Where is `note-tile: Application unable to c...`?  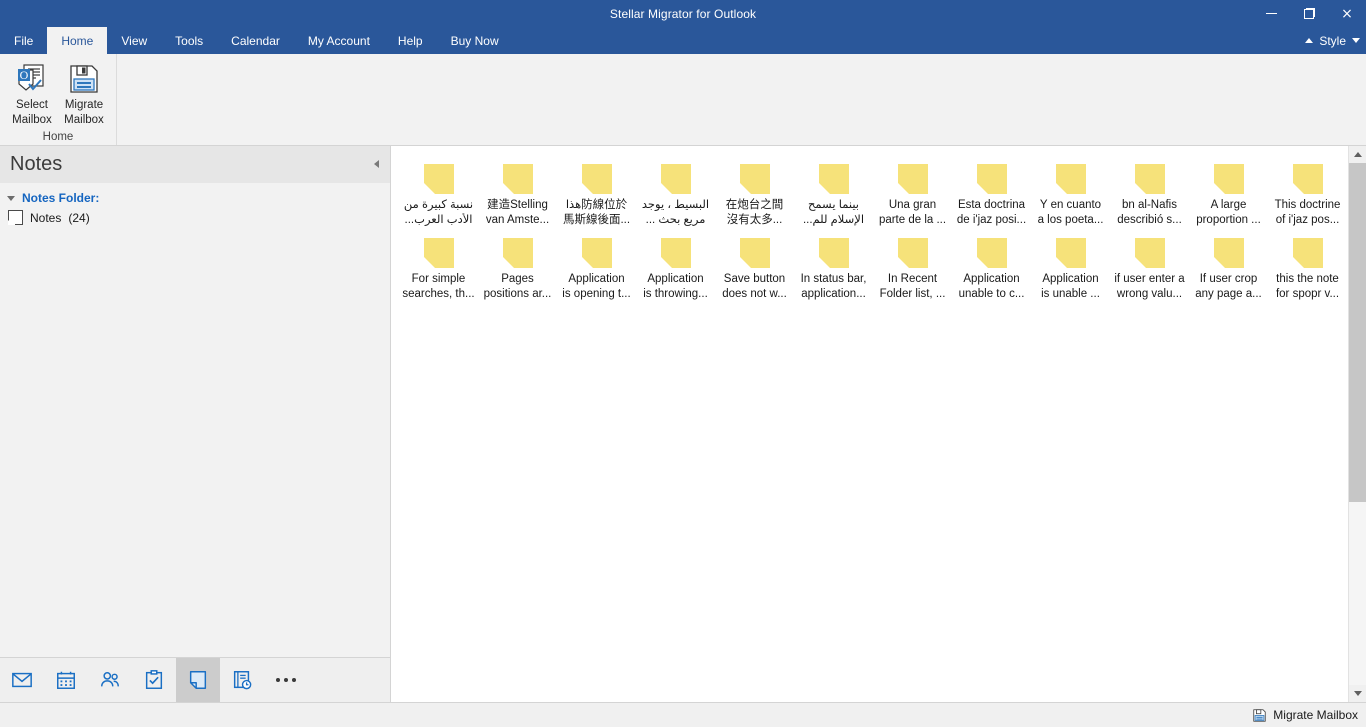
note-tile: Application unable to c... is located at coordinates (991, 271).